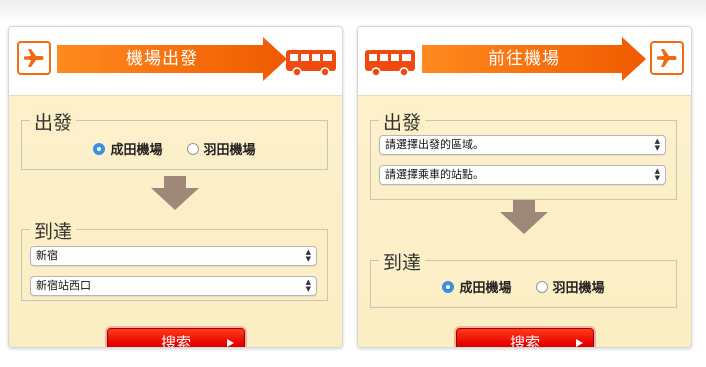  I want to click on panel-header: 前往機場, so click(524, 61).